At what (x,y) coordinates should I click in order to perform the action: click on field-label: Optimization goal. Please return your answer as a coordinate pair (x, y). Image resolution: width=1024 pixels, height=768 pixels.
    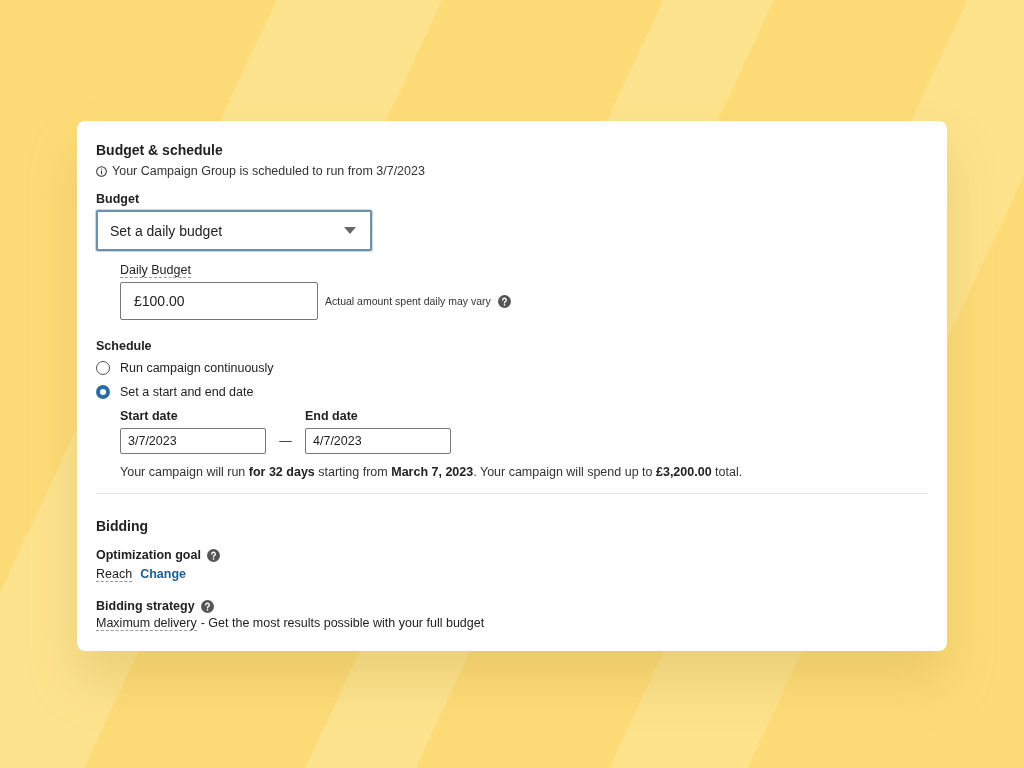
    Looking at the image, I should click on (148, 555).